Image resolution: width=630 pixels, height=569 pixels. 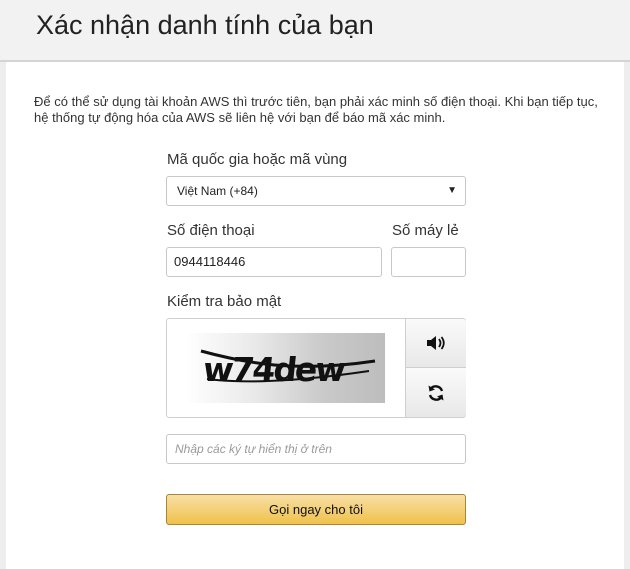 What do you see at coordinates (316, 191) in the screenshot?
I see `country-select: Việt Nam (+84) ▼` at bounding box center [316, 191].